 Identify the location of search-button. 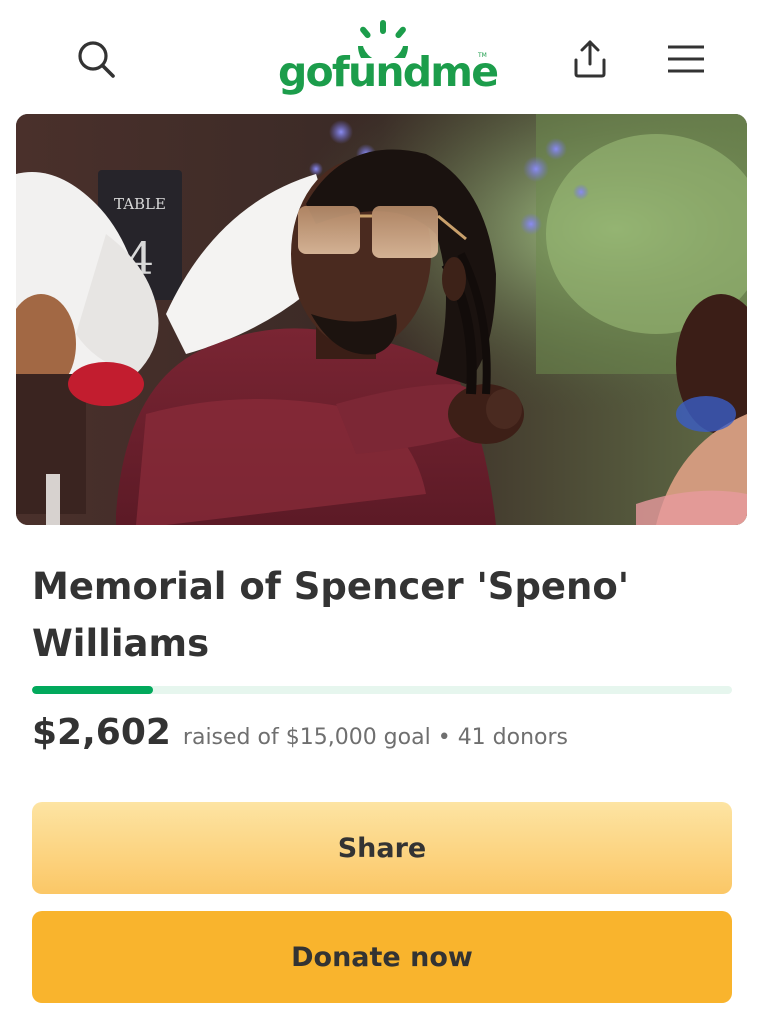
(96, 59).